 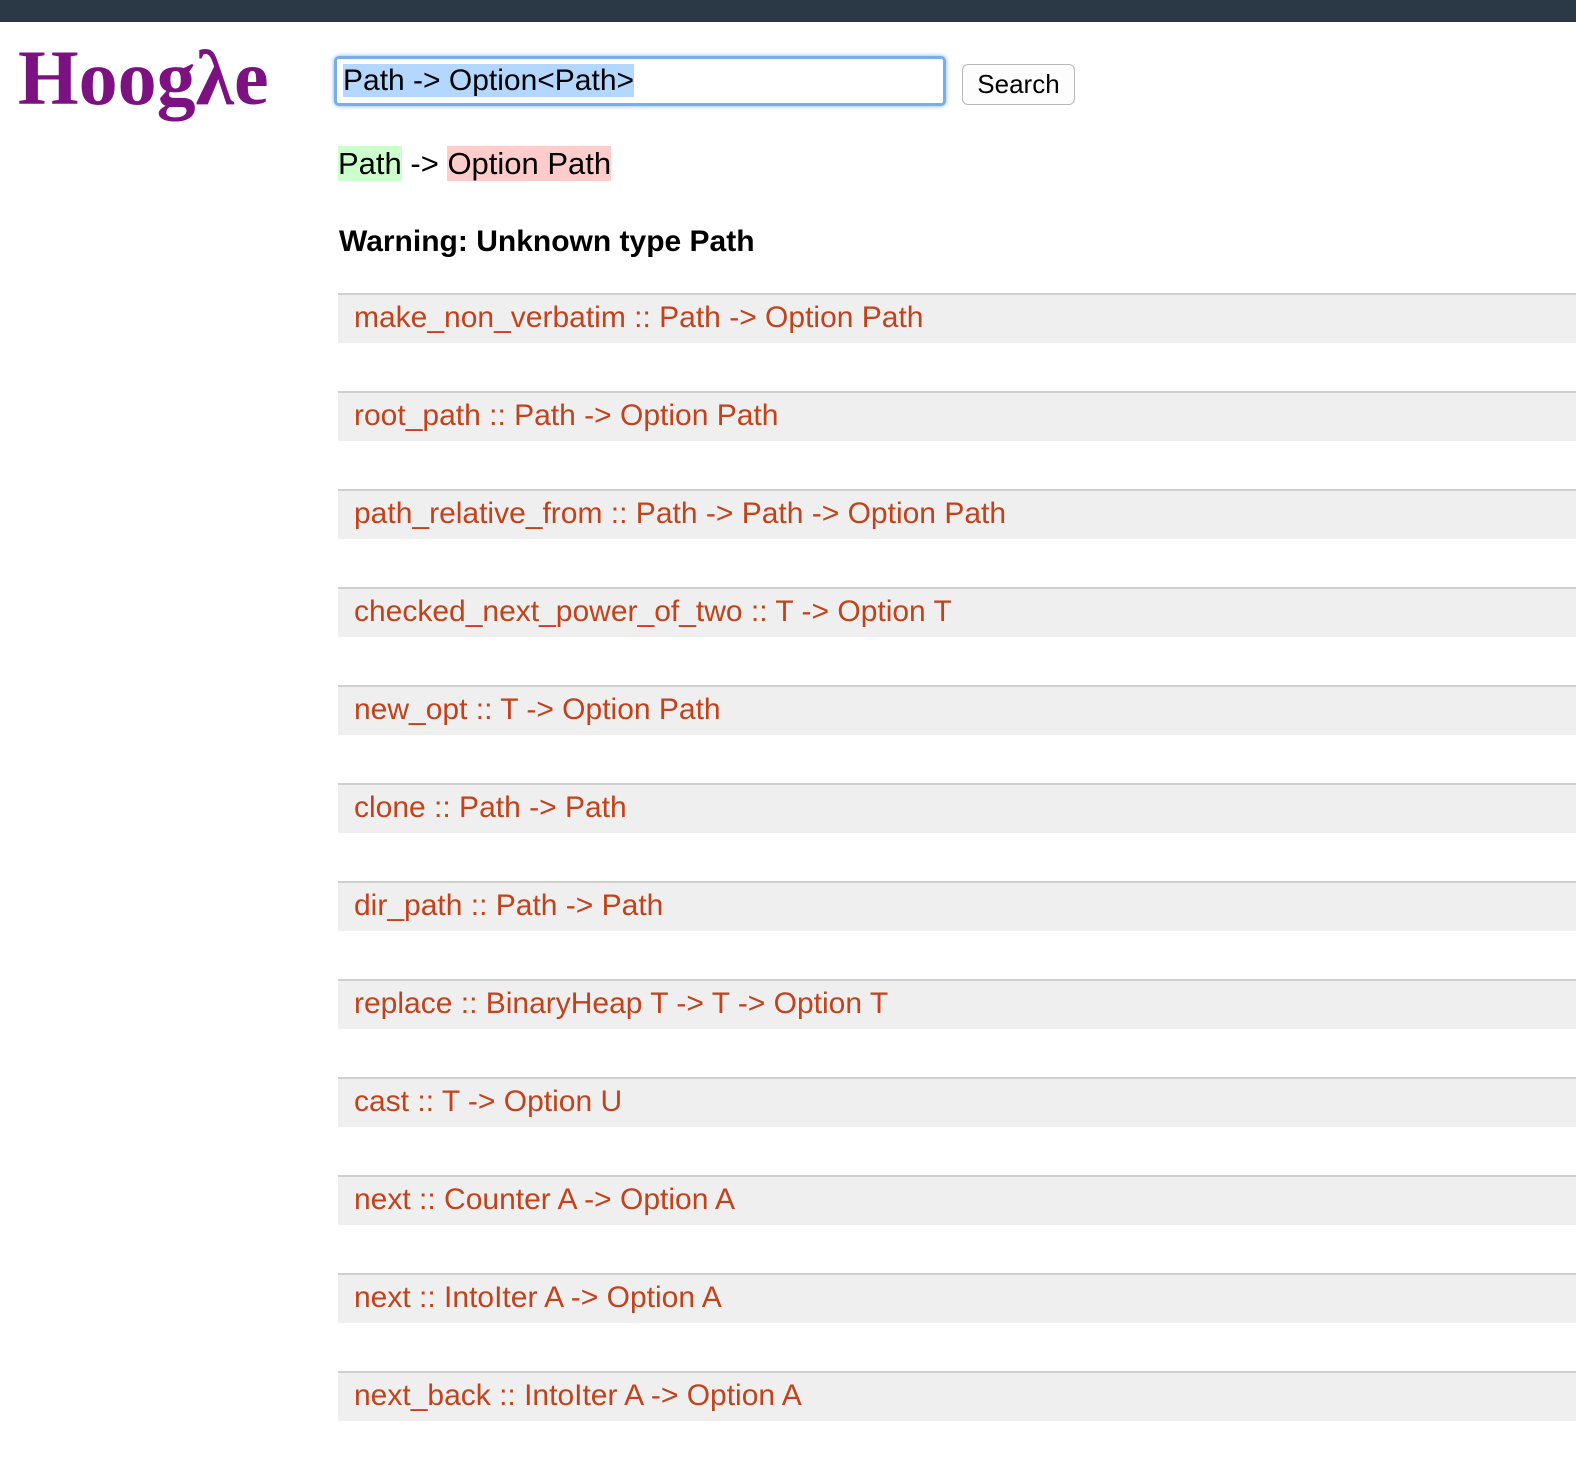 I want to click on top-bar, so click(x=788, y=11).